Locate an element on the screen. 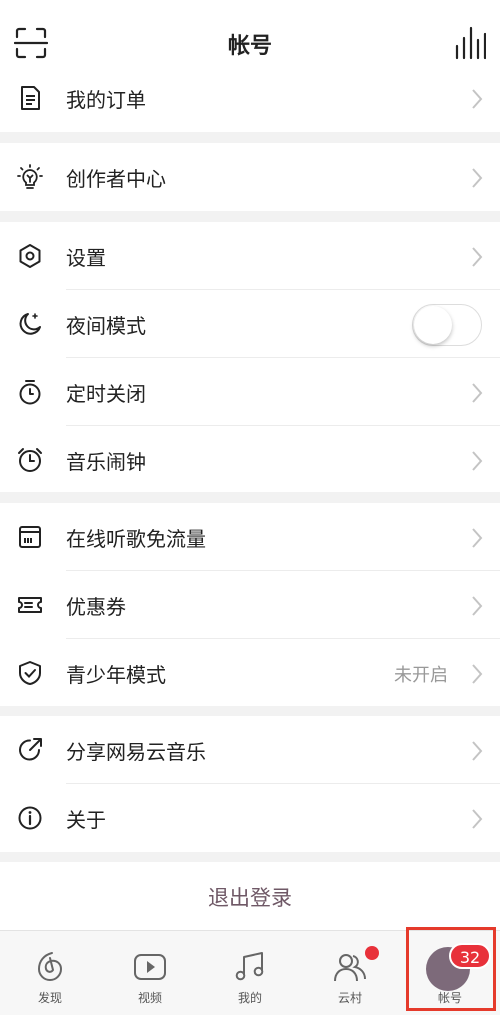 This screenshot has height=1015, width=500. tab-label: 我的 is located at coordinates (249, 998).